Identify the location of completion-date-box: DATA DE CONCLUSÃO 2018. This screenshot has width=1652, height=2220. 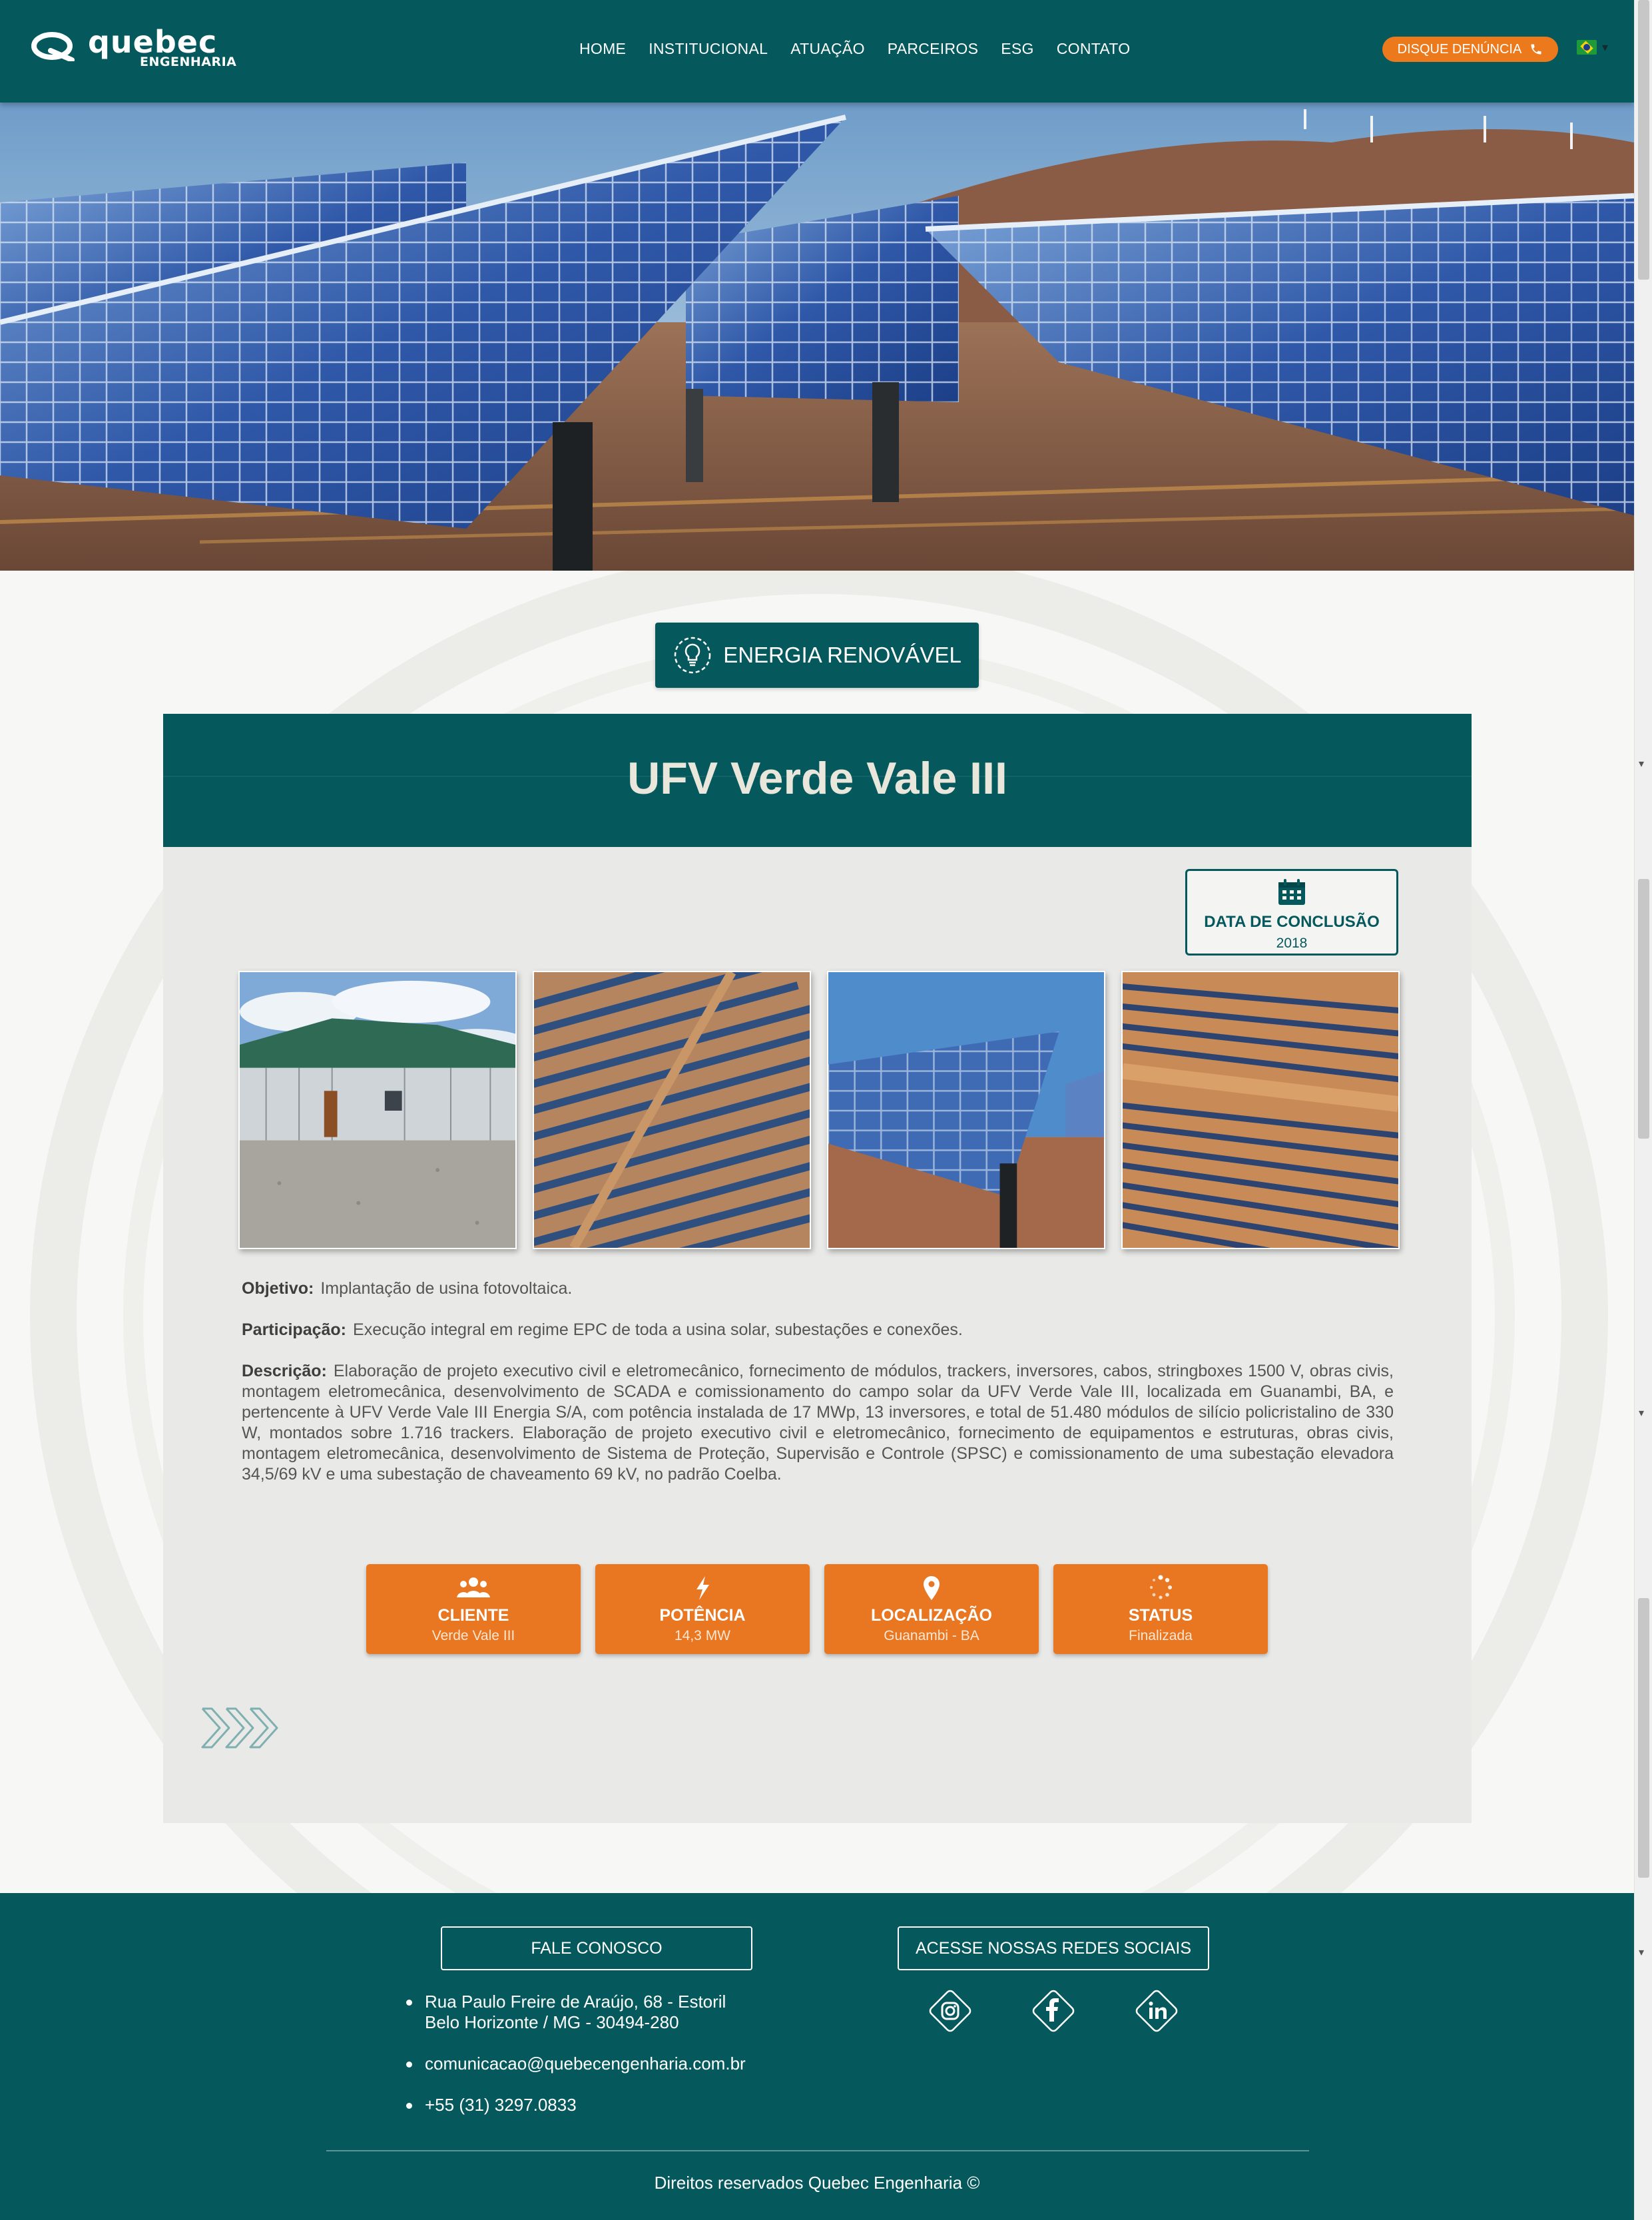
(1291, 912).